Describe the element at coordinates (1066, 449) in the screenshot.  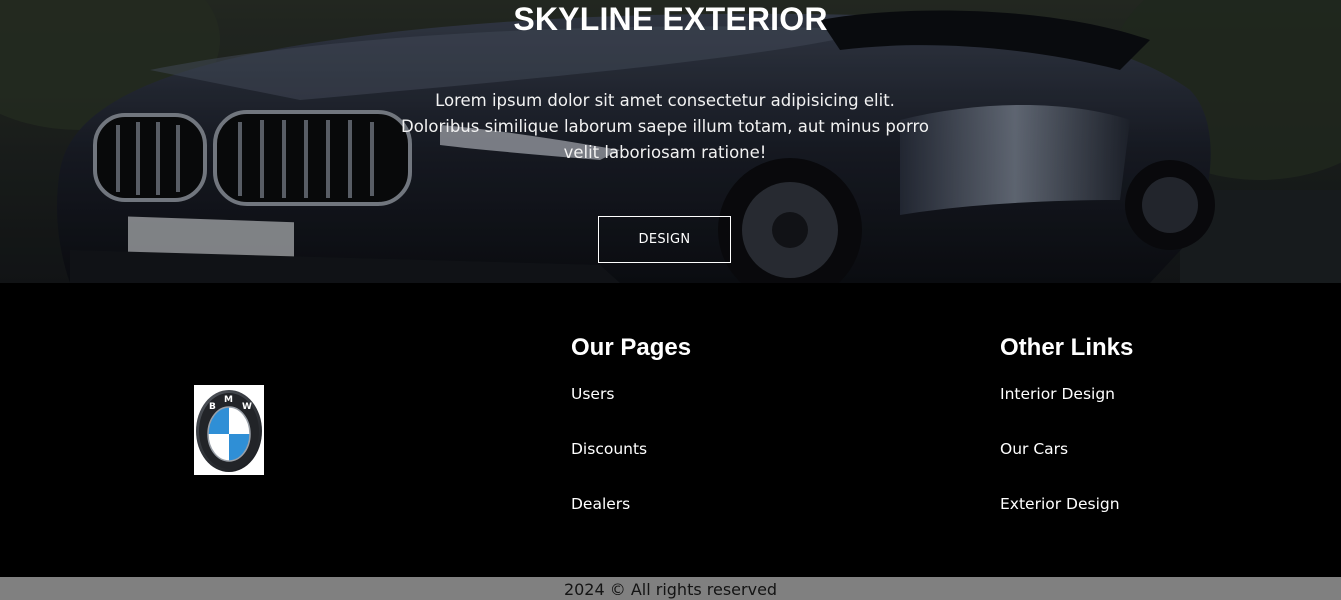
I see `footer-link-our-cars: Our Cars` at that location.